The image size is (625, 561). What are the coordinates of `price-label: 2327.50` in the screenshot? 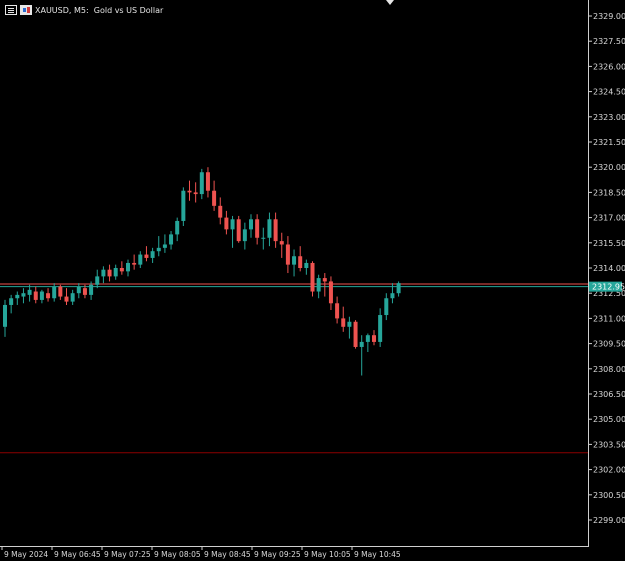 It's located at (609, 41).